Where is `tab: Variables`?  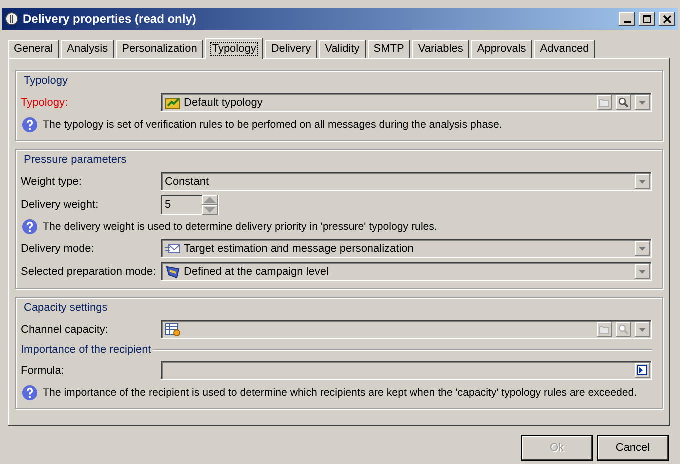 tab: Variables is located at coordinates (441, 49).